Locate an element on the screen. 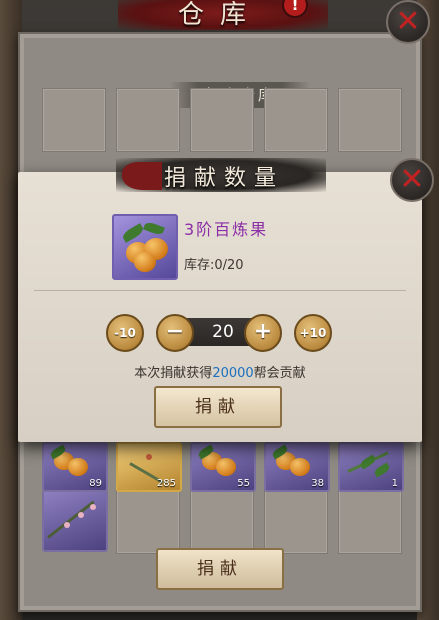 The width and height of the screenshot is (439, 620). warehouse-title: 仓库 is located at coordinates (219, 15).